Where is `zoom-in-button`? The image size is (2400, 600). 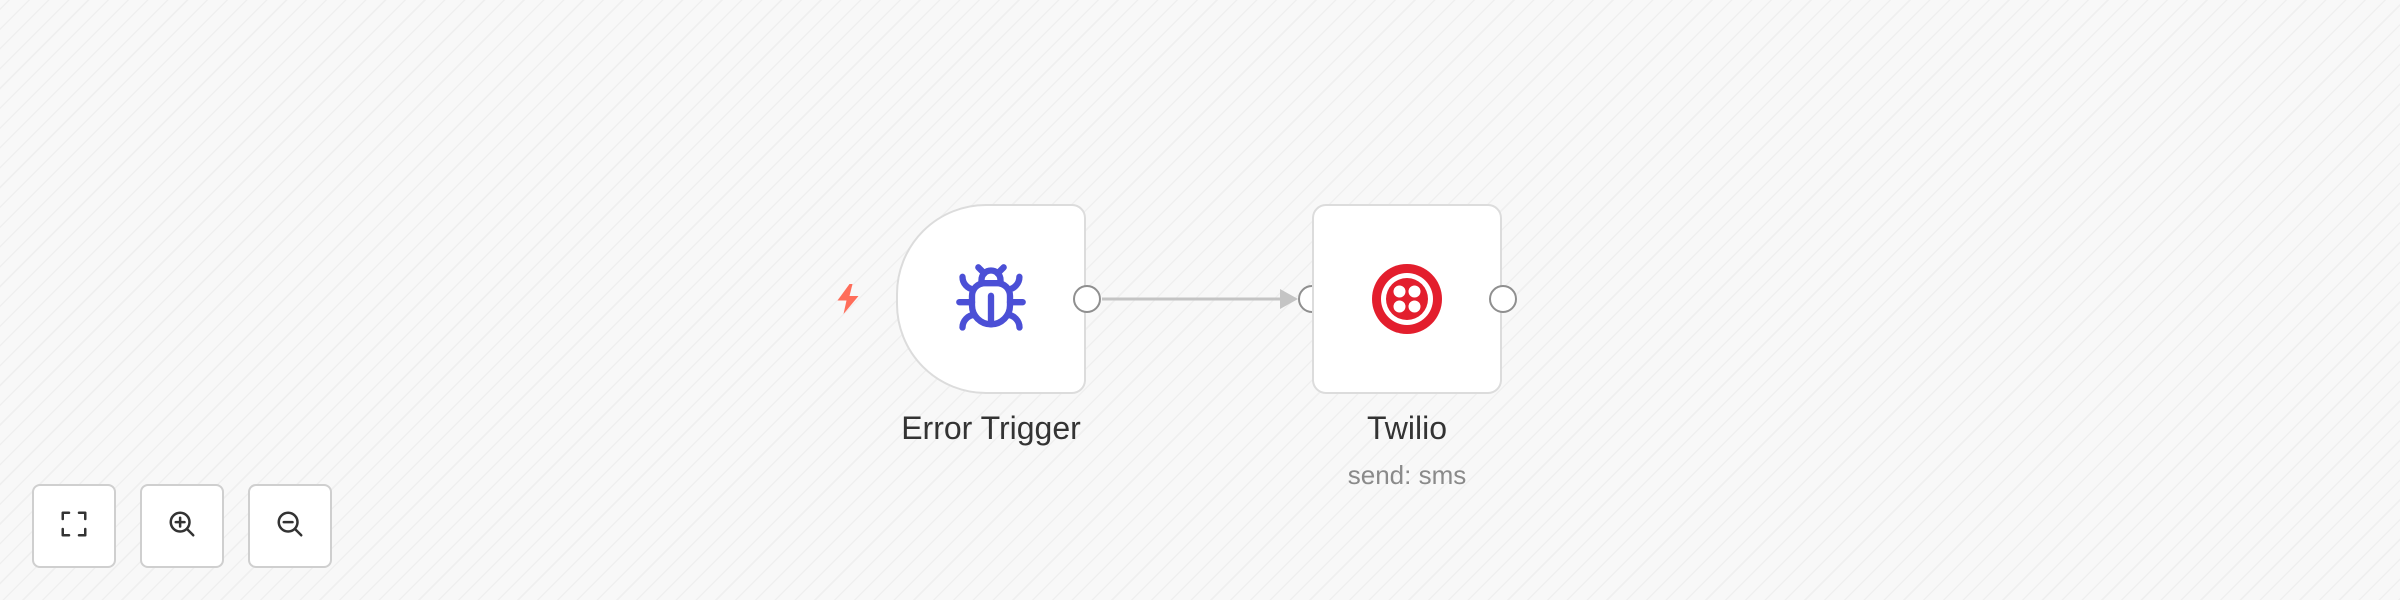
zoom-in-button is located at coordinates (182, 526).